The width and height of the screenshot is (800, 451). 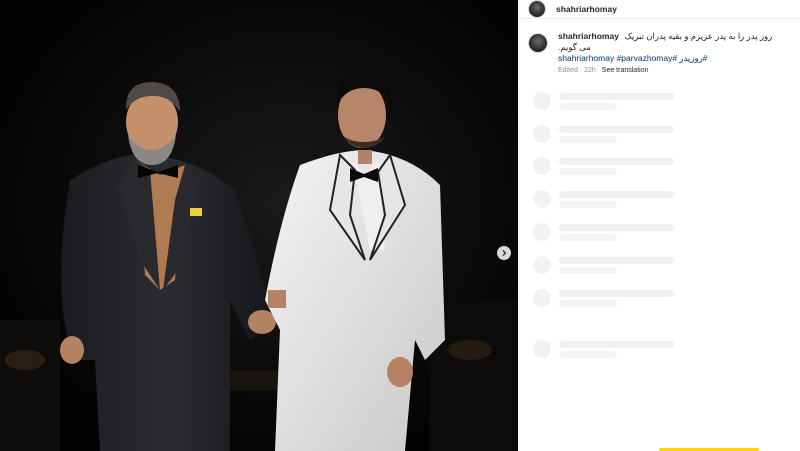 I want to click on edited-label: Edited · 22h, so click(x=577, y=70).